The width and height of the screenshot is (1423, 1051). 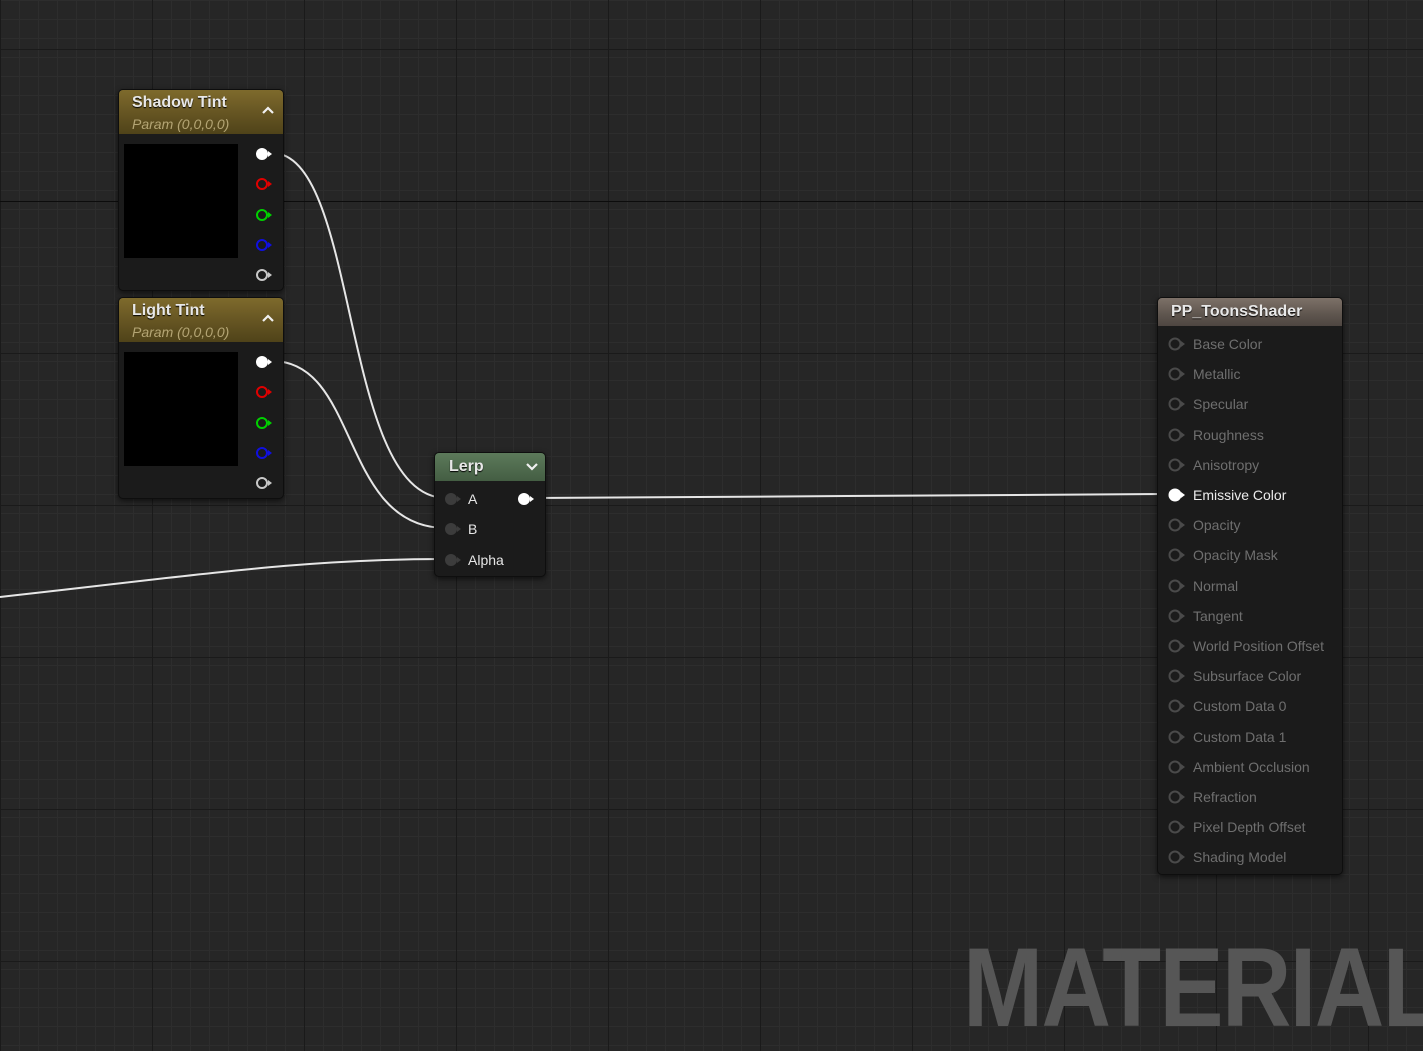 What do you see at coordinates (1228, 434) in the screenshot?
I see `pin-label: Roughness` at bounding box center [1228, 434].